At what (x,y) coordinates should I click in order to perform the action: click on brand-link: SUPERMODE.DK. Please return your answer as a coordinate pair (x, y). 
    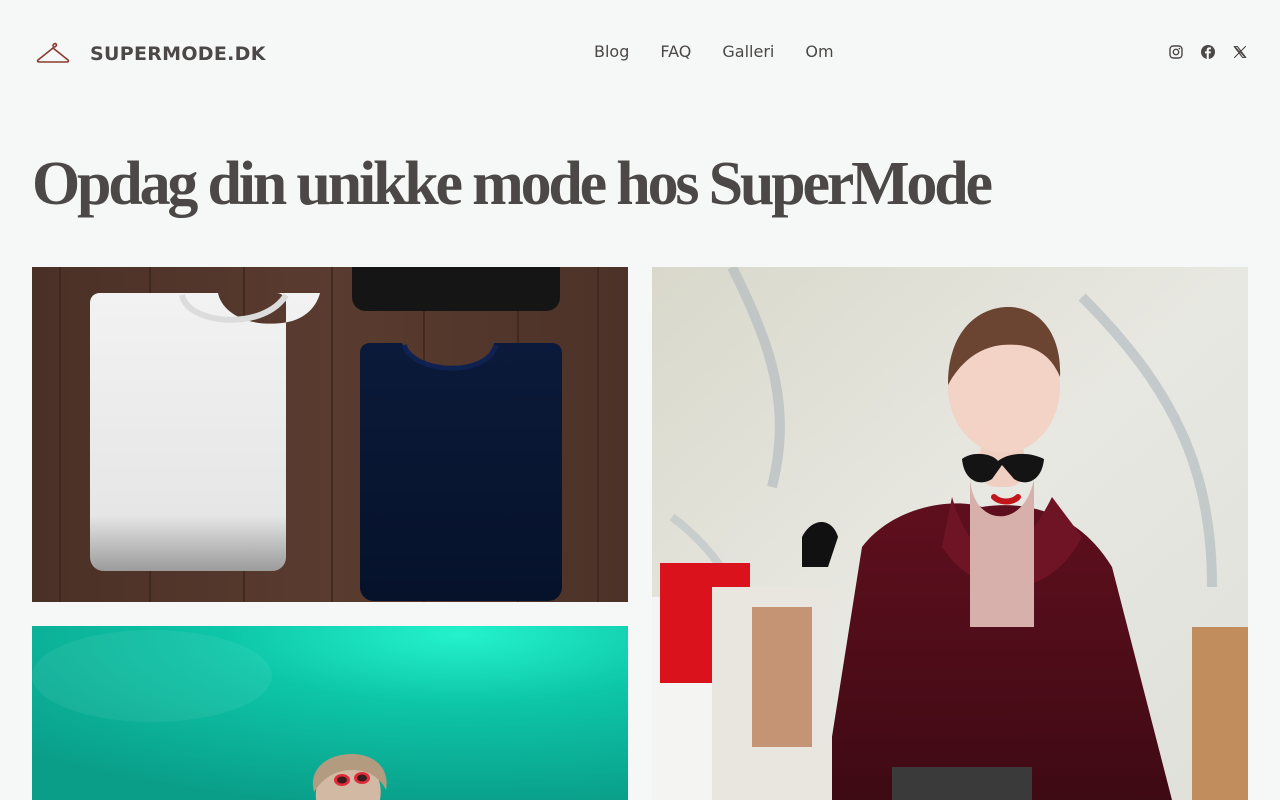
    Looking at the image, I should click on (151, 54).